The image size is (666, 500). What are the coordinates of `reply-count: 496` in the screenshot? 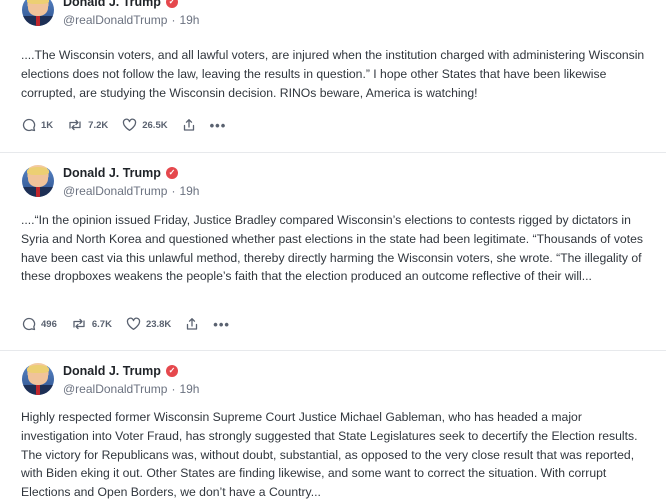 It's located at (49, 324).